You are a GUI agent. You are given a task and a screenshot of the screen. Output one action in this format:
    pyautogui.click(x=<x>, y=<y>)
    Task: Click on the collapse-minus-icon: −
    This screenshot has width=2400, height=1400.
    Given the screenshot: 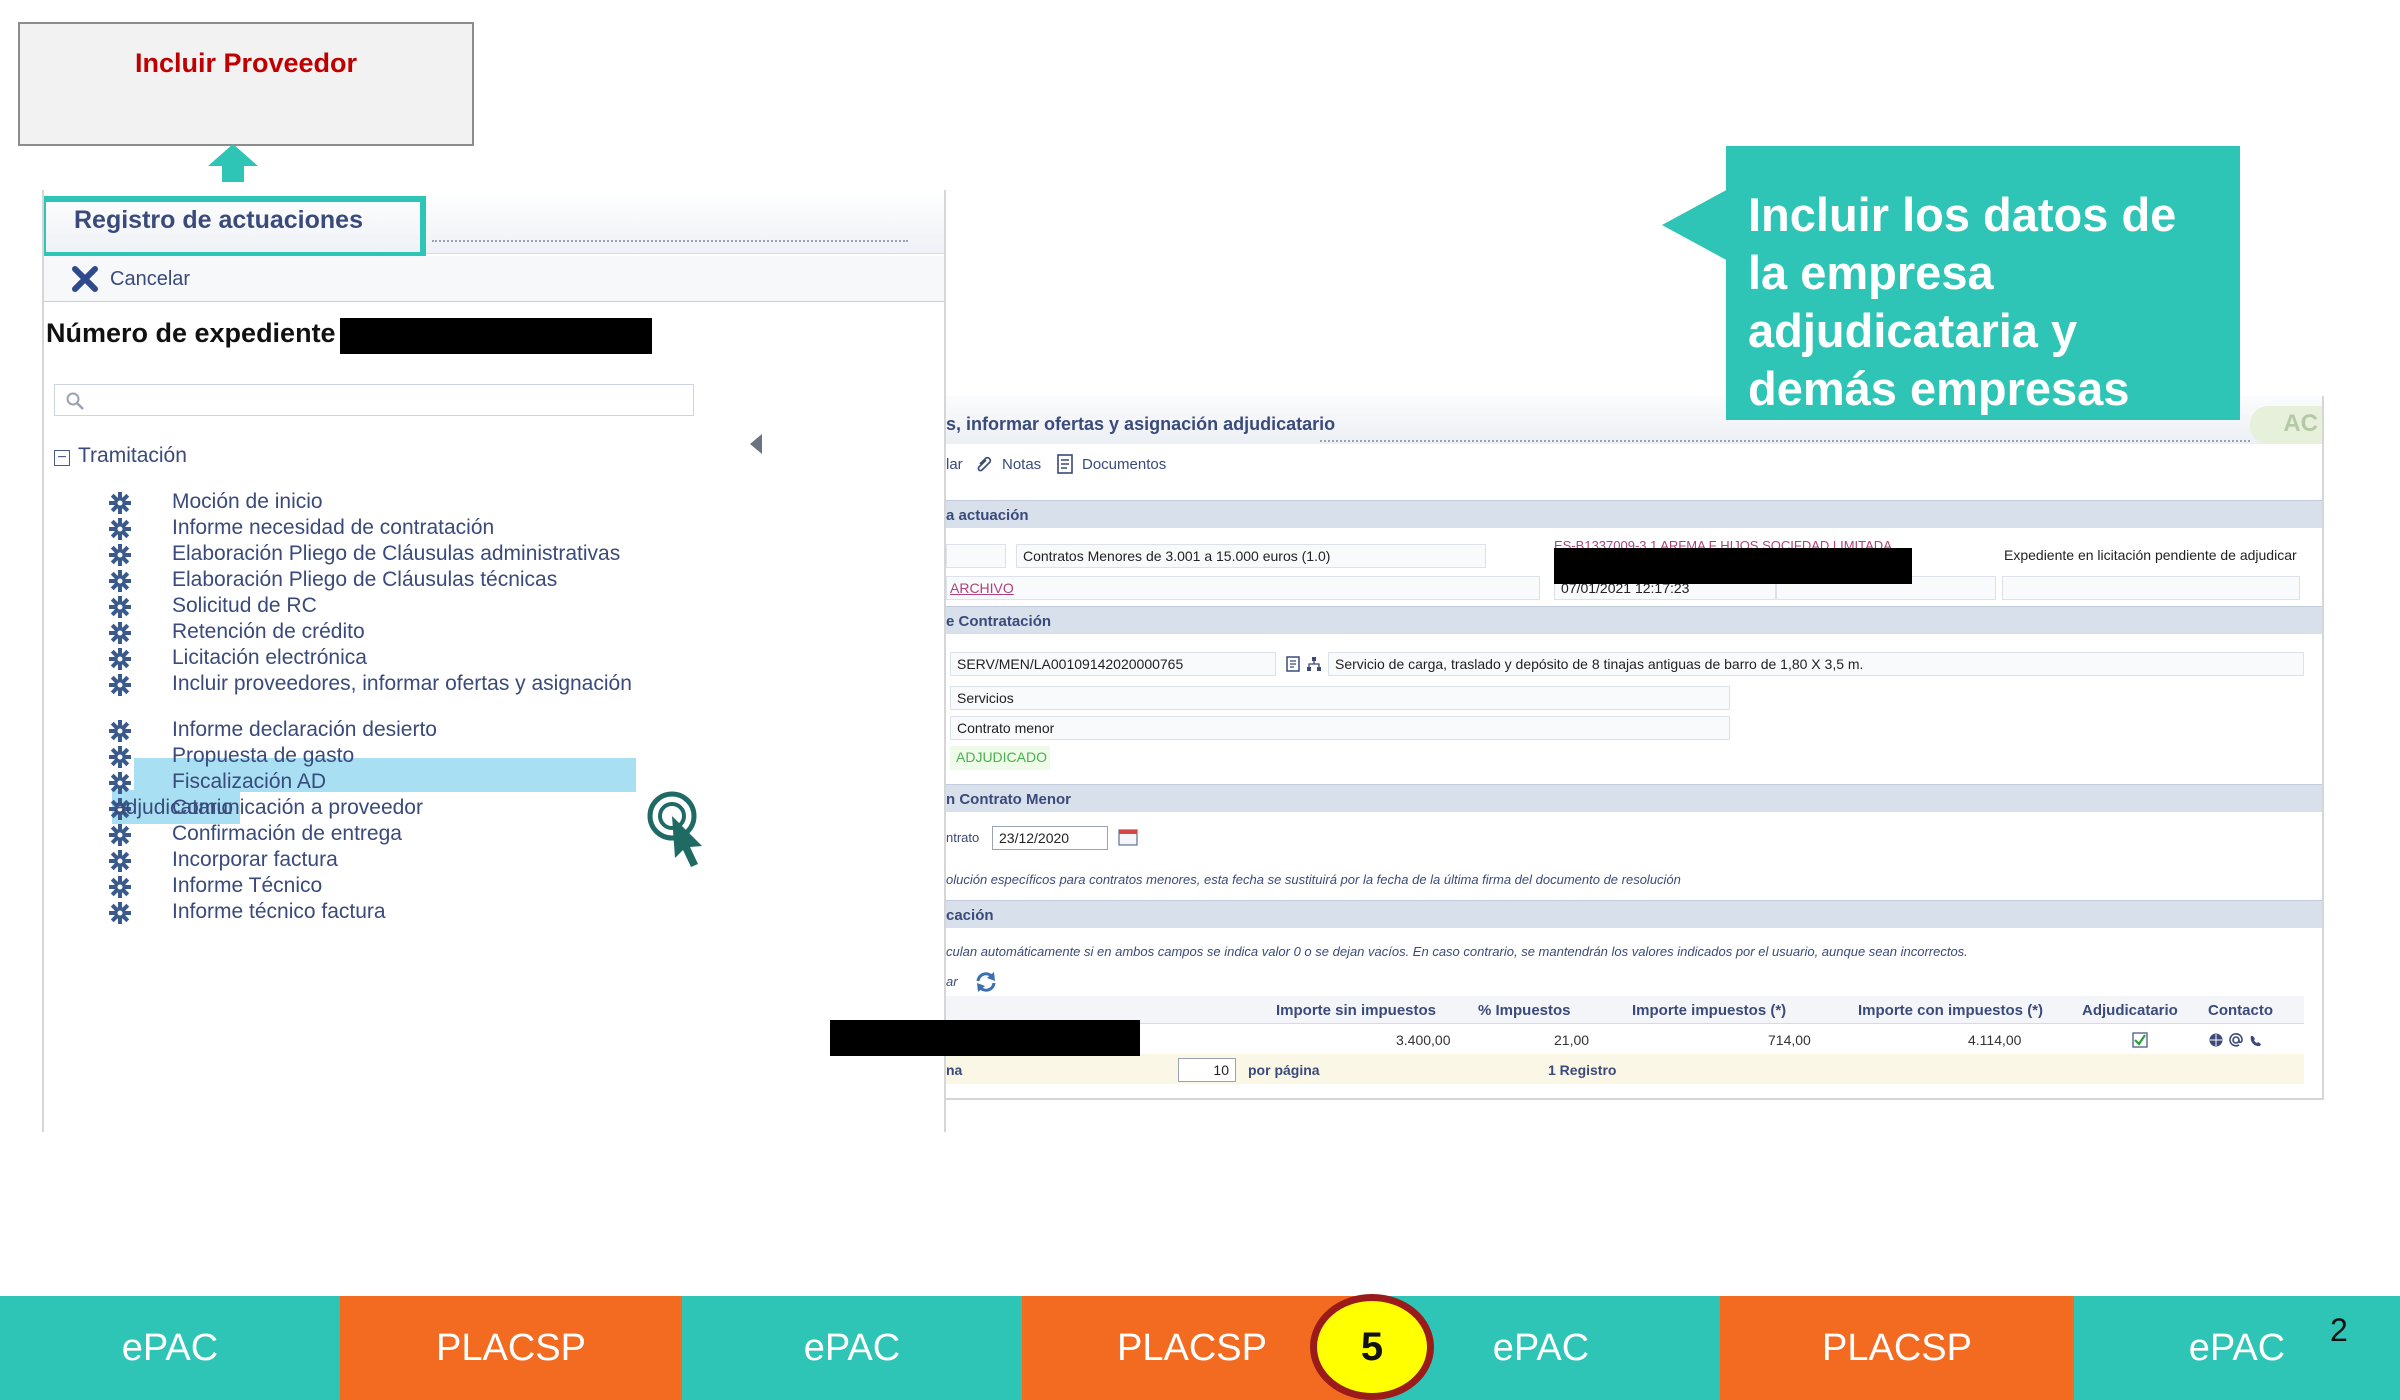 What is the action you would take?
    pyautogui.click(x=62, y=458)
    